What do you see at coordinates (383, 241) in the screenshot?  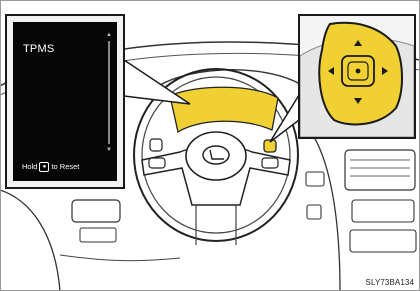 I see `climate-panel` at bounding box center [383, 241].